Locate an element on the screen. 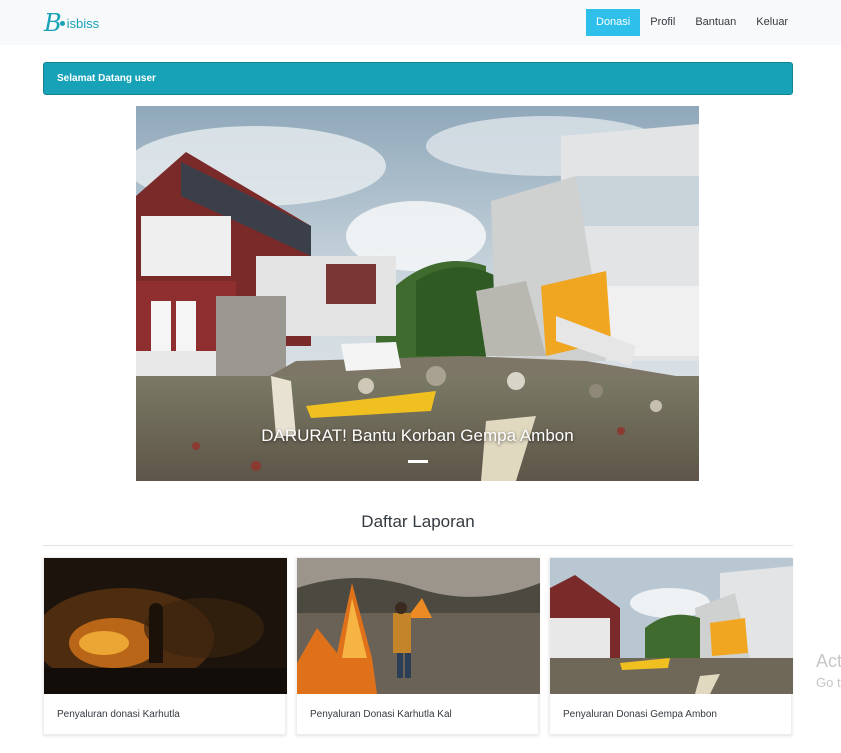 This screenshot has height=753, width=841. nav-menu: Donasi Profil Bantuan Keluar is located at coordinates (692, 22).